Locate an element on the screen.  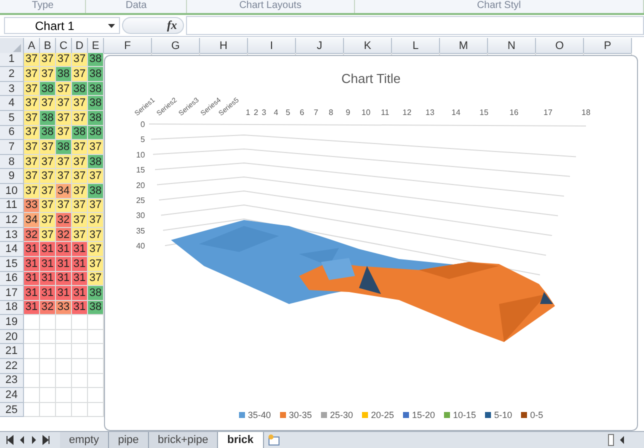
column-header: B is located at coordinates (48, 46).